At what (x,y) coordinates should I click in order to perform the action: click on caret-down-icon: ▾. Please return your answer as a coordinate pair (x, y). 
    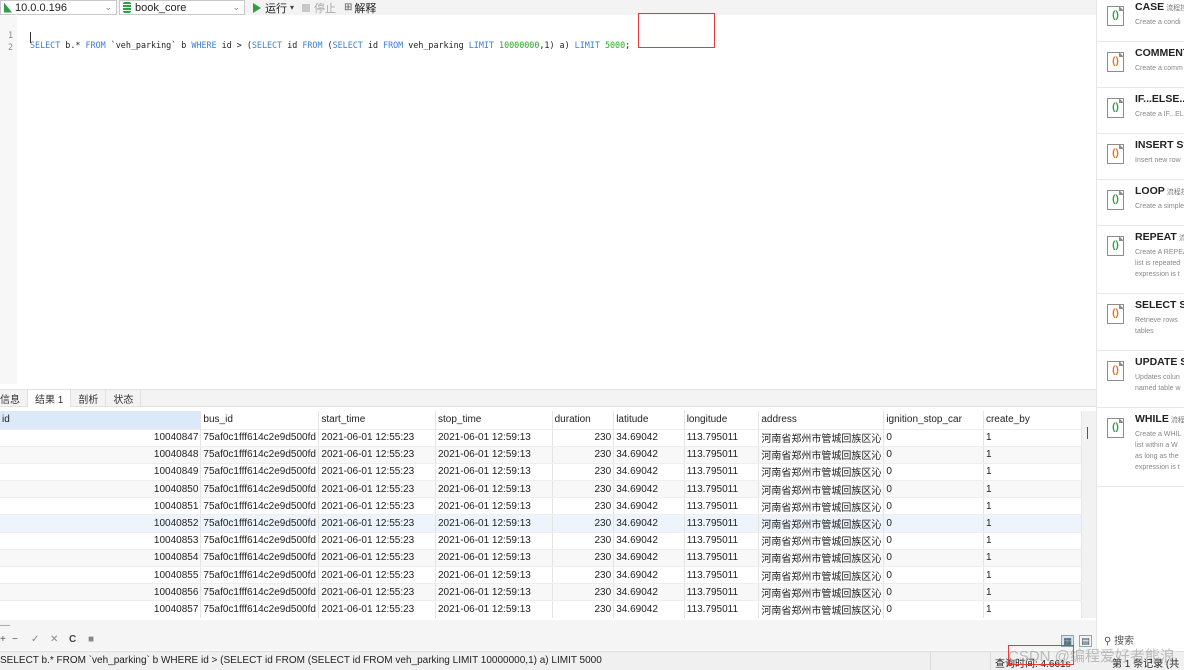
    Looking at the image, I should click on (292, 7).